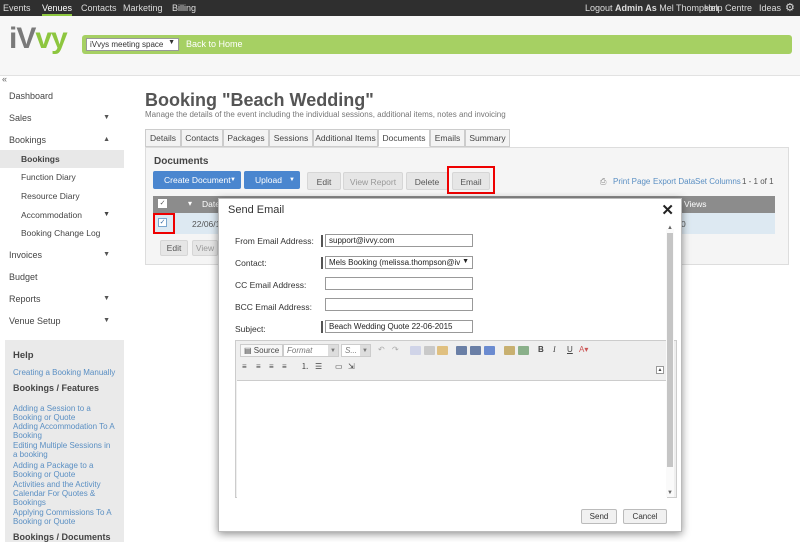 This screenshot has width=800, height=542. I want to click on sidebar-item-dashboard: Dashboard, so click(62, 96).